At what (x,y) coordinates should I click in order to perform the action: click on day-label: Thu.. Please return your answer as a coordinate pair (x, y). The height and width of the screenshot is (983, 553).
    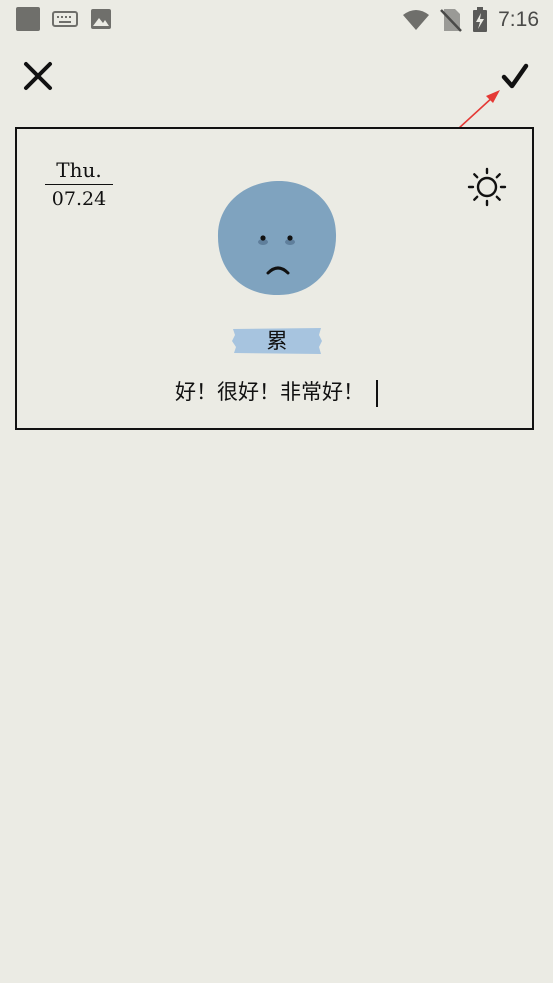
    Looking at the image, I should click on (79, 171).